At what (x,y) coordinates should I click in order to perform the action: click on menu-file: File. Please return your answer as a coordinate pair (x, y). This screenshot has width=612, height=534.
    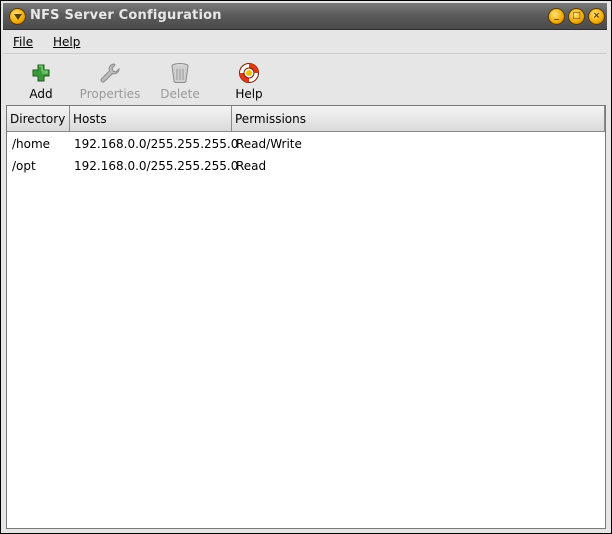
    Looking at the image, I should click on (23, 42).